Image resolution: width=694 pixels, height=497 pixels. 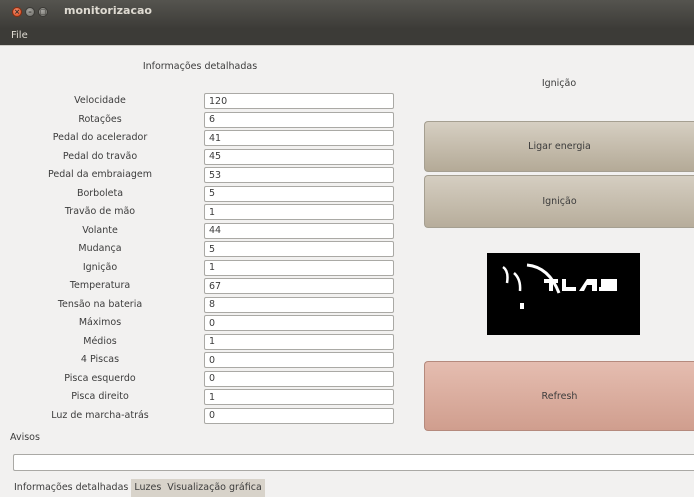 I want to click on field-row: Médios, so click(x=205, y=342).